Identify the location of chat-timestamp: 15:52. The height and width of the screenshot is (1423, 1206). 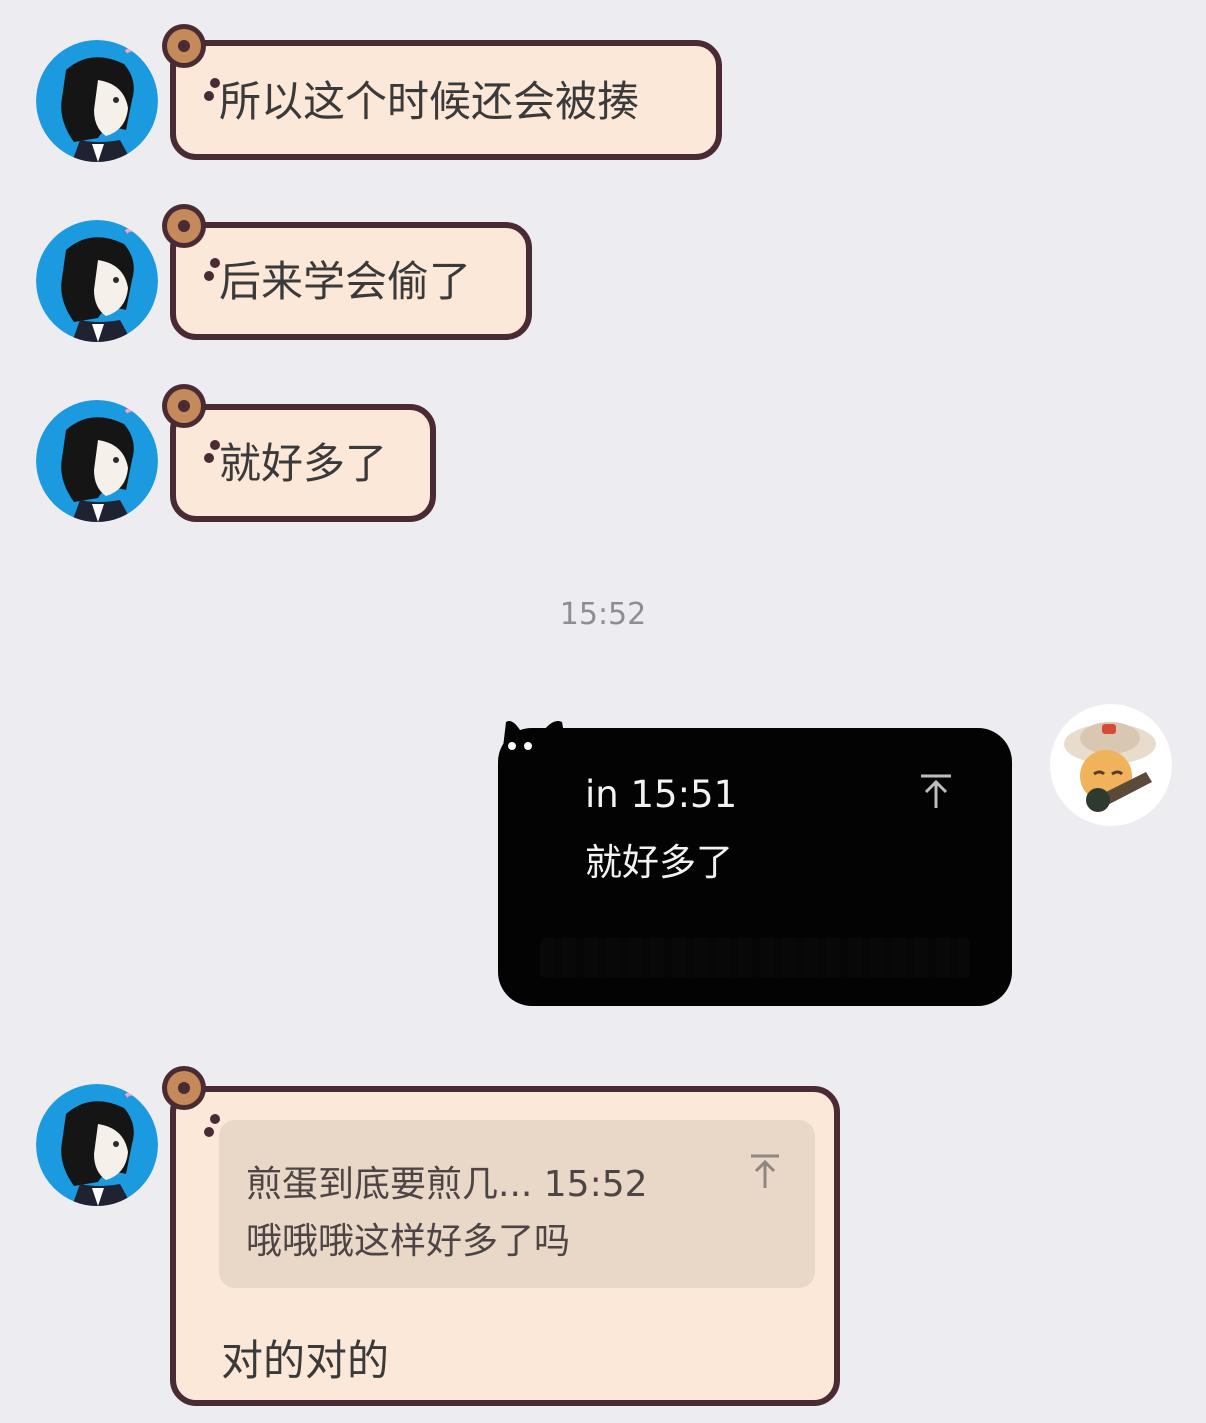
(603, 614).